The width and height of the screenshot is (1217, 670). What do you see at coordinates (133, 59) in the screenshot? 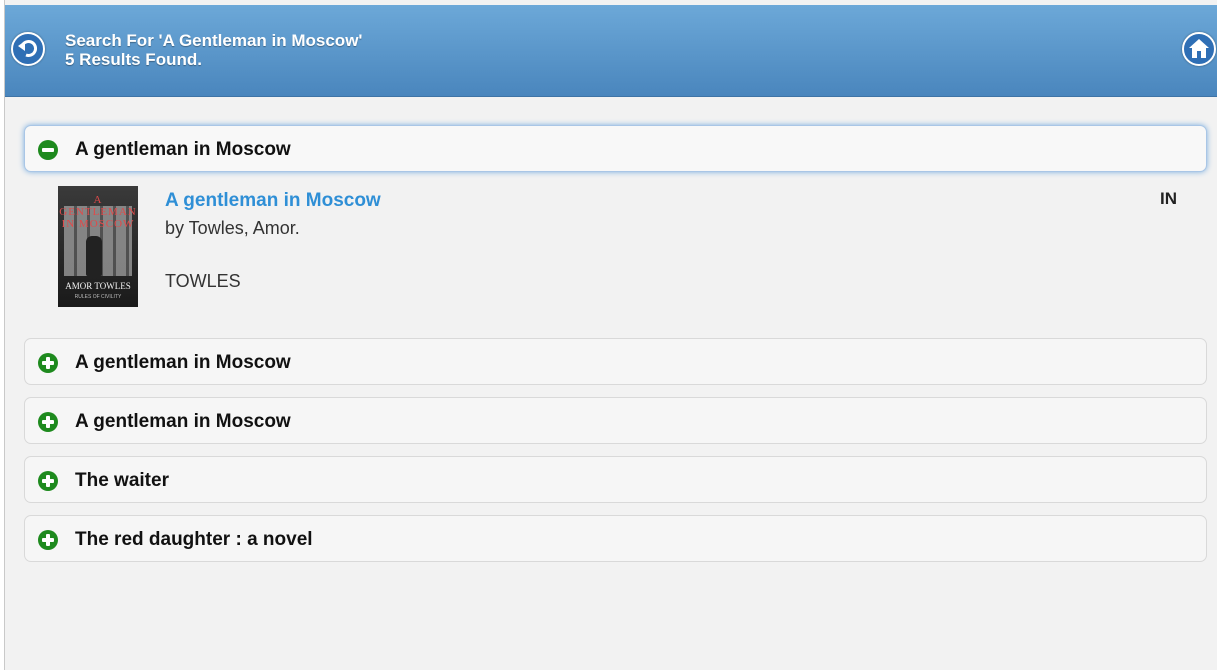
I see `results-count-text: 5 Results Found.` at bounding box center [133, 59].